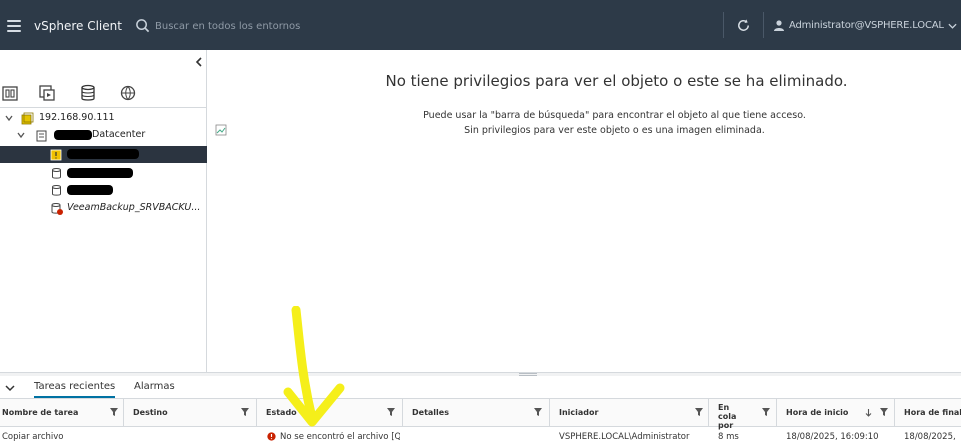 The width and height of the screenshot is (961, 446). What do you see at coordinates (78, 26) in the screenshot?
I see `app-title: vSphere Client` at bounding box center [78, 26].